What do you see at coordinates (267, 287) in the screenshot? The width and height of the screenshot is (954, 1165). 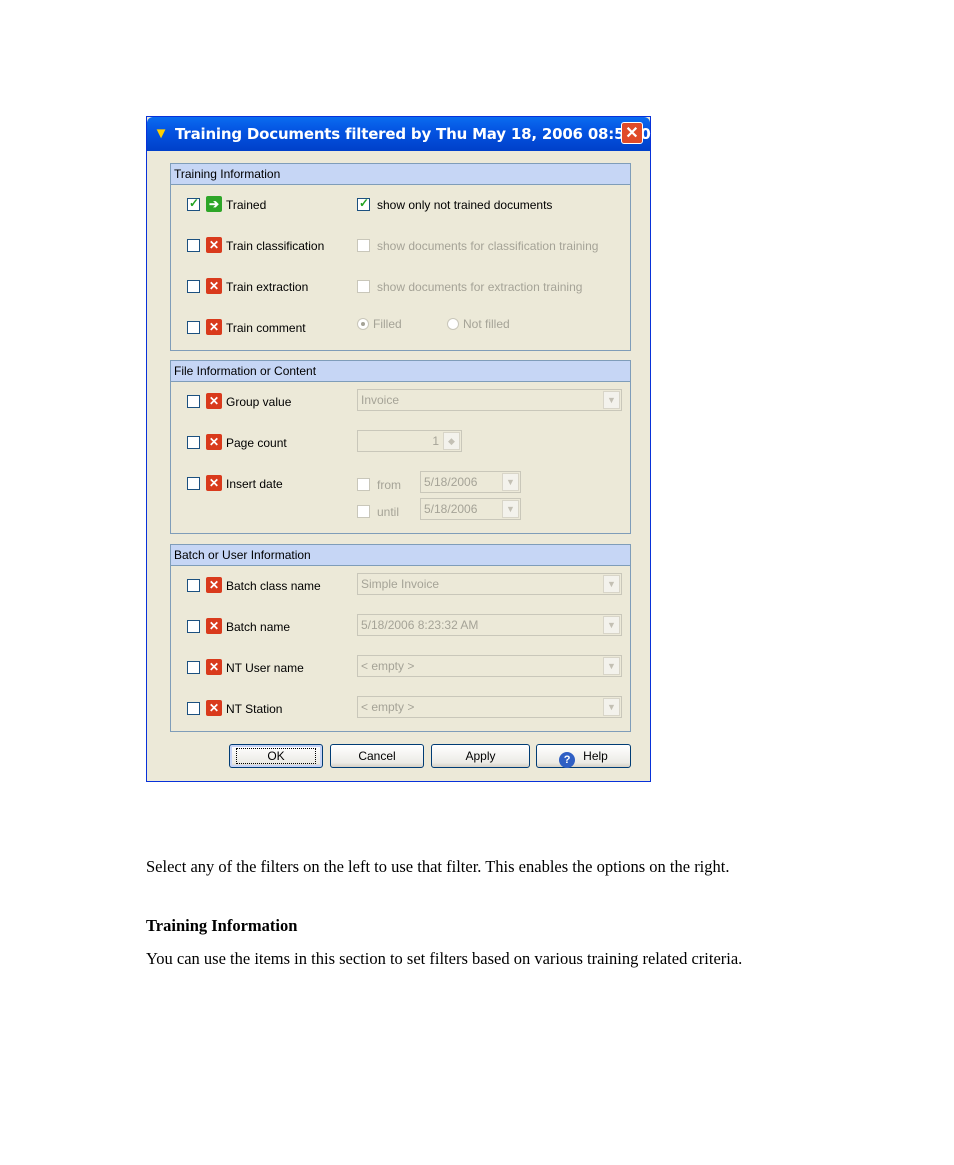 I see `train-extraction-label: Train extraction` at bounding box center [267, 287].